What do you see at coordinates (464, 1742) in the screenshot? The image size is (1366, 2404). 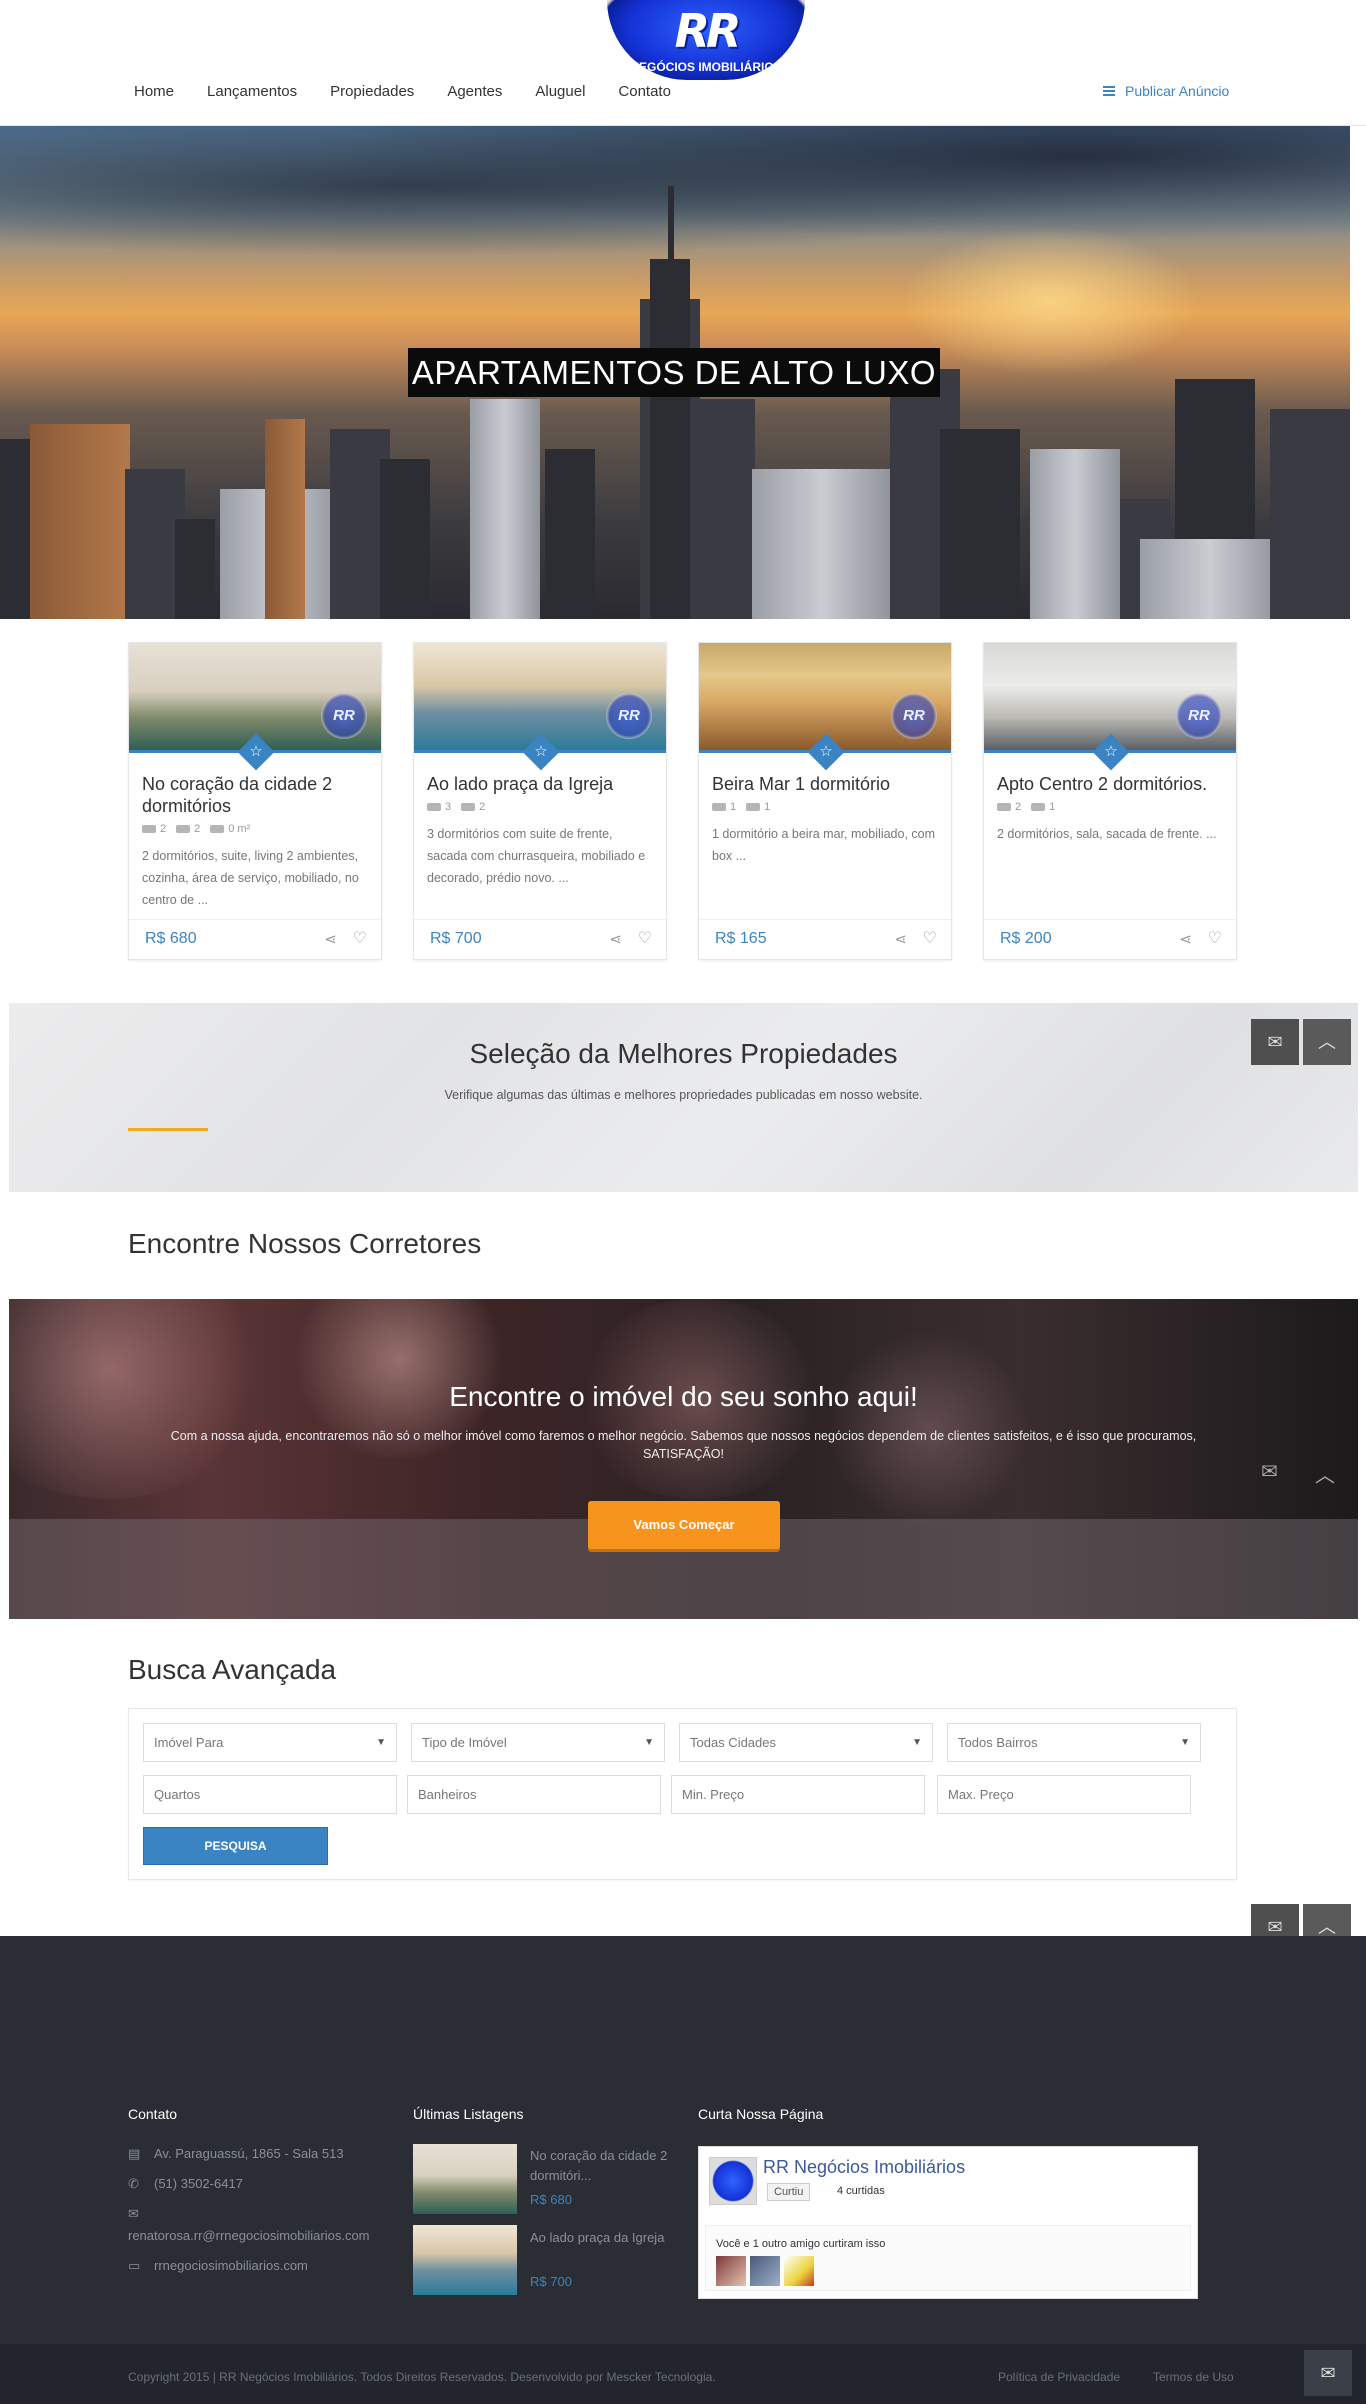 I see `select-value: Tipo de Imóvel` at bounding box center [464, 1742].